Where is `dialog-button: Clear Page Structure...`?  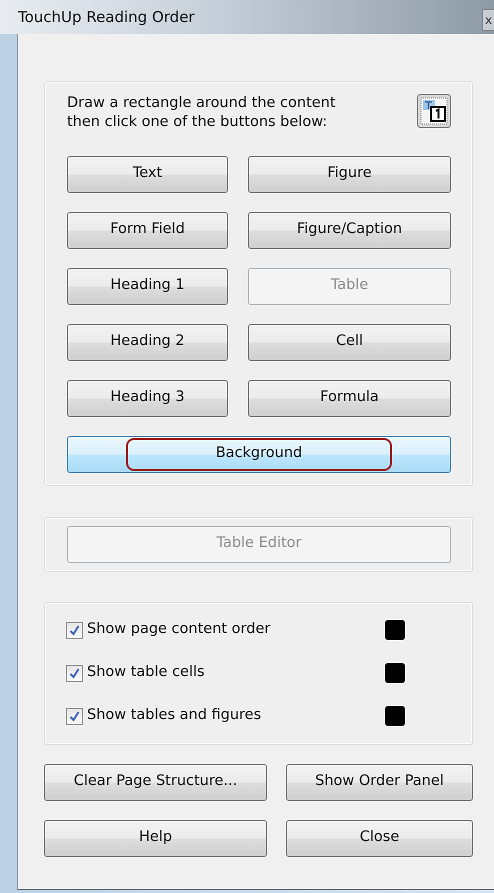
dialog-button: Clear Page Structure... is located at coordinates (155, 782).